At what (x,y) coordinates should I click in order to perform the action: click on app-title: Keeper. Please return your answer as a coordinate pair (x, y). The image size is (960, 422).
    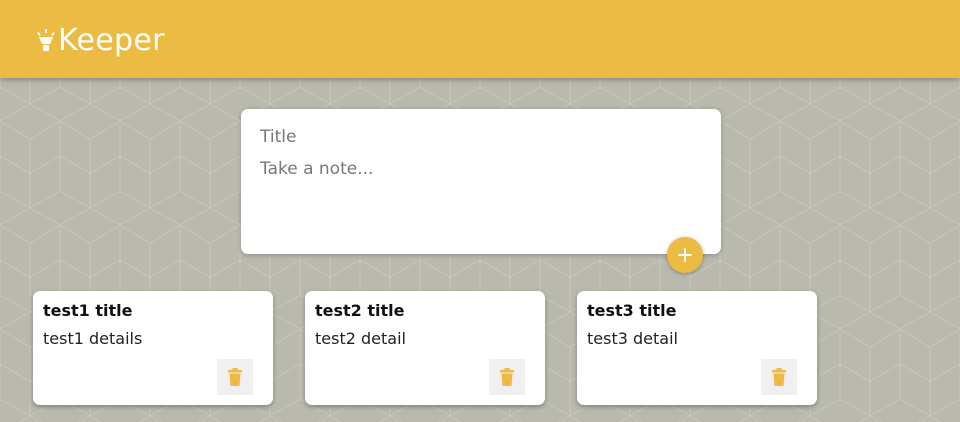
    Looking at the image, I should click on (111, 40).